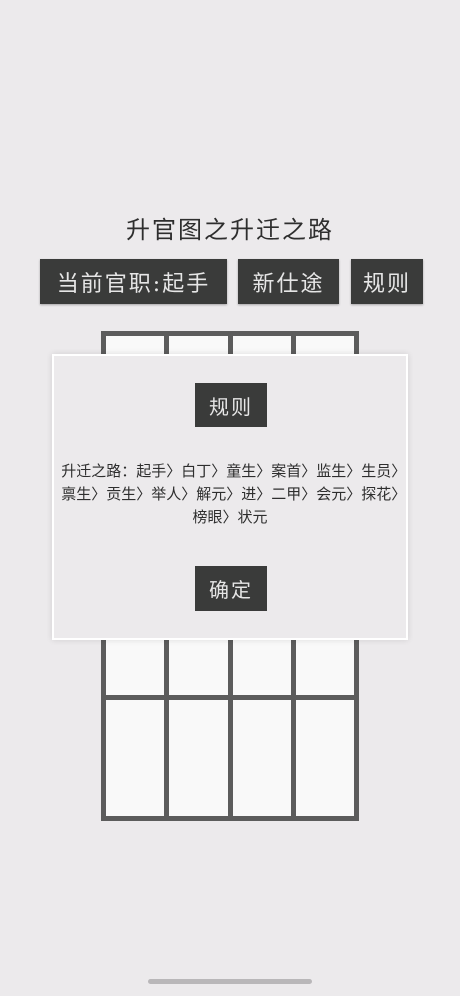 The image size is (460, 996). What do you see at coordinates (387, 281) in the screenshot?
I see `rules-button: 规则` at bounding box center [387, 281].